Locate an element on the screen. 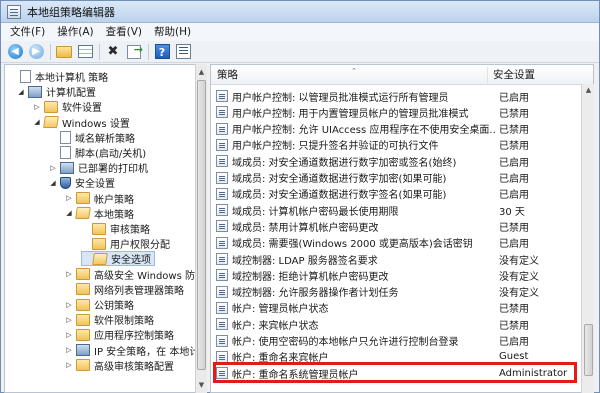  policy-row: 用户帐户控制: 允许 UIAccess 应用程序在不使用安全桌面... 已禁用 is located at coordinates (397, 129).